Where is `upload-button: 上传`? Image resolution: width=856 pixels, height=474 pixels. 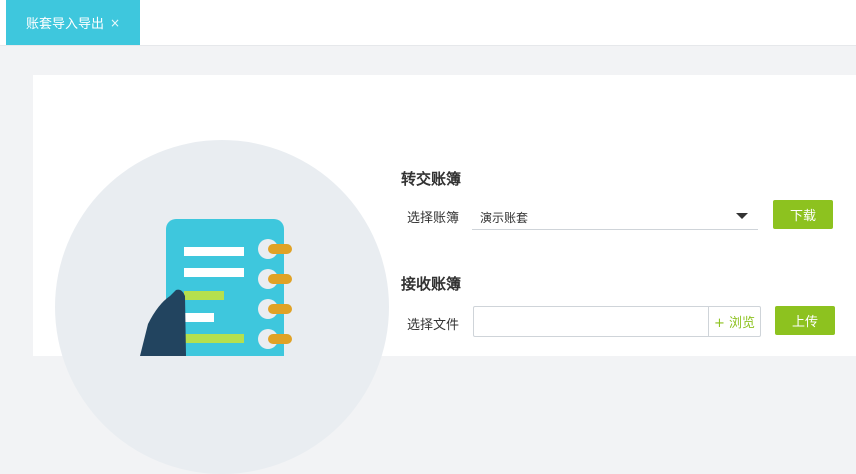 upload-button: 上传 is located at coordinates (805, 320).